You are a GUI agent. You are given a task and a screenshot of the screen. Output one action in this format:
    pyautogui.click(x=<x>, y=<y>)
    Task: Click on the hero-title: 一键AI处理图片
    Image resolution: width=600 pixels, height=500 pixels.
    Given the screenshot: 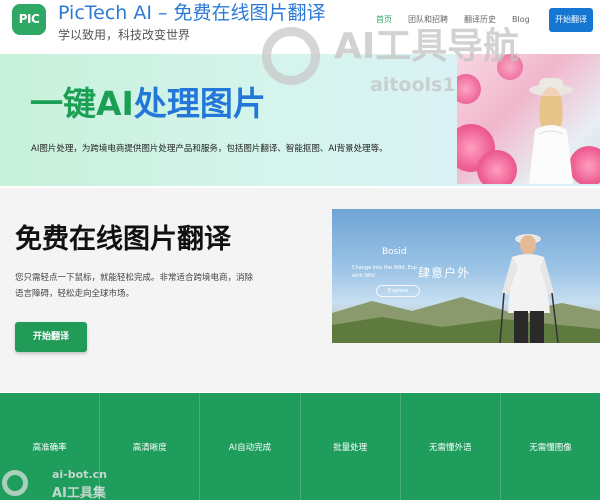 What is the action you would take?
    pyautogui.click(x=148, y=104)
    